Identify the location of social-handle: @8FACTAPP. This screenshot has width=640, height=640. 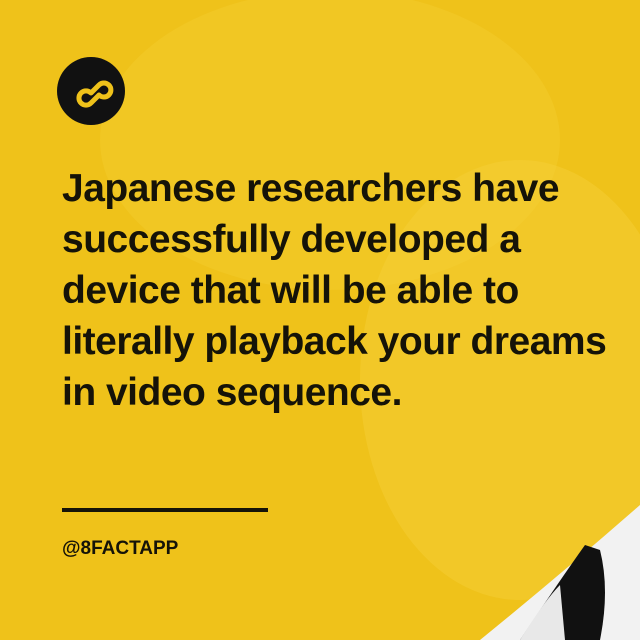
(120, 548).